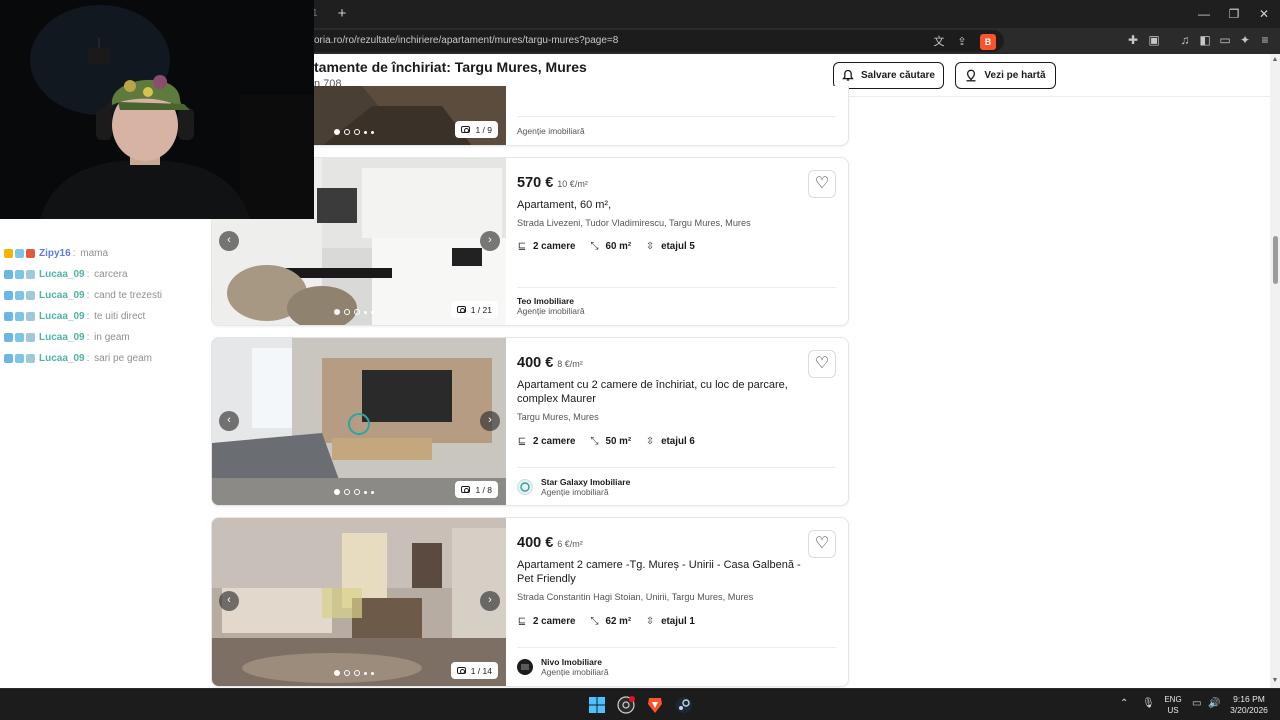 This screenshot has width=1280, height=720. I want to click on restore-button: ❐, so click(1234, 14).